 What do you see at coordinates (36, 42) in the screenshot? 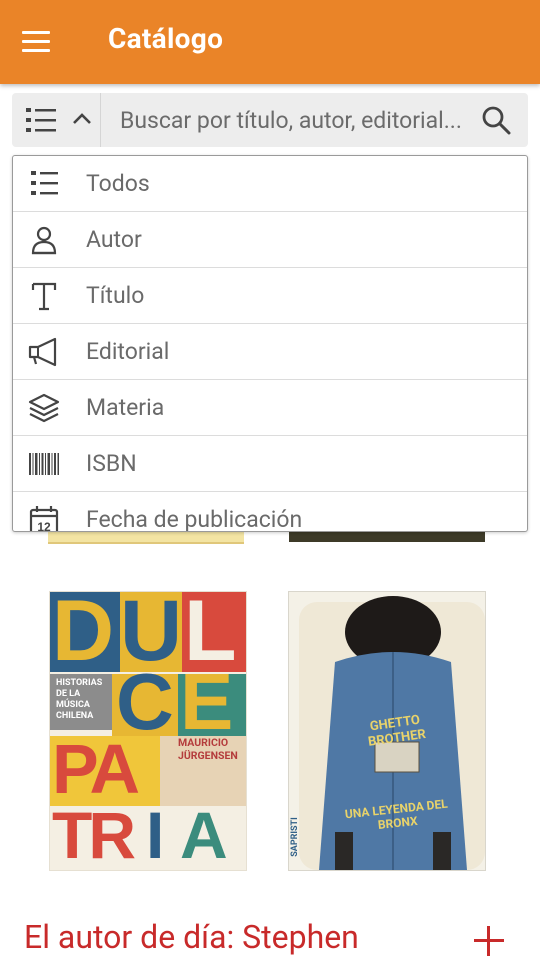
I see `menu-icon` at bounding box center [36, 42].